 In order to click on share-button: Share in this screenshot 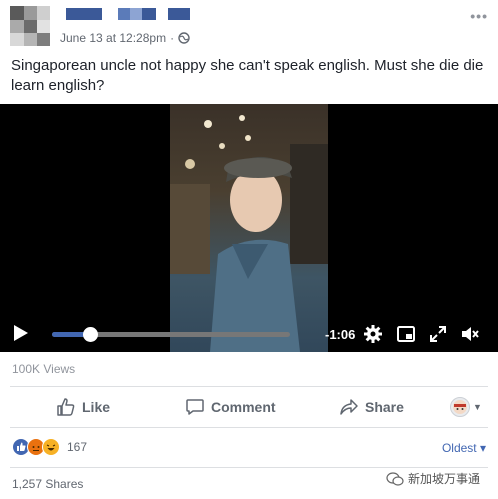, I will do `click(371, 407)`.